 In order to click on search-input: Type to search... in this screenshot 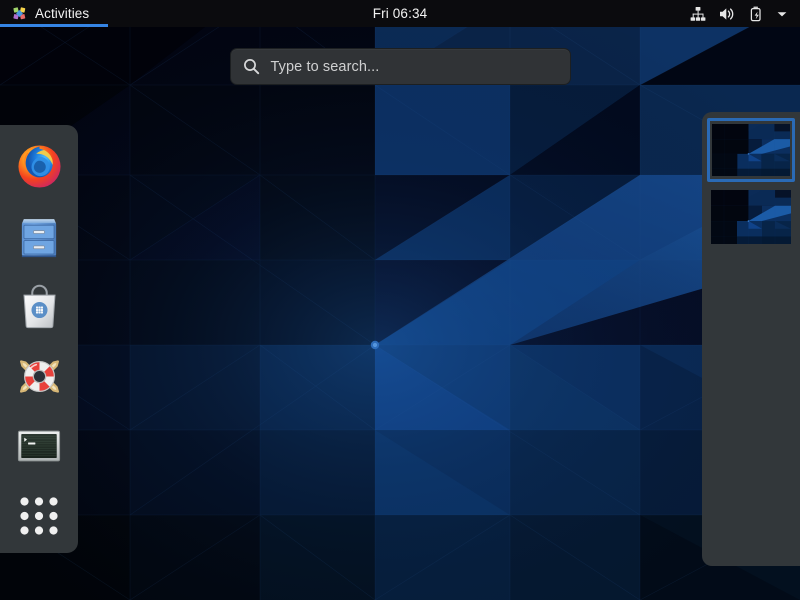, I will do `click(400, 66)`.